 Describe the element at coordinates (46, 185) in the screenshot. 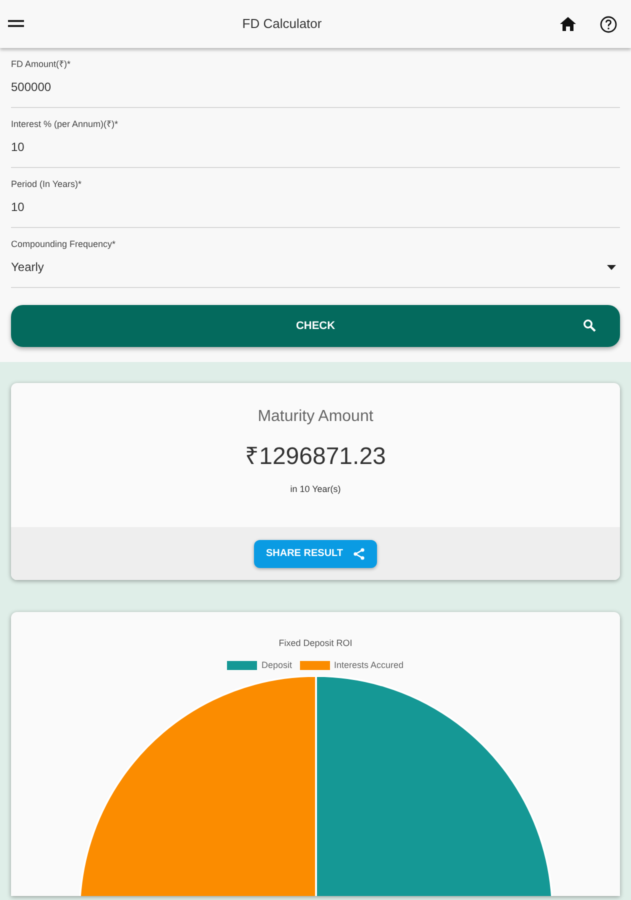

I see `field-label: Period (In Years)*` at that location.